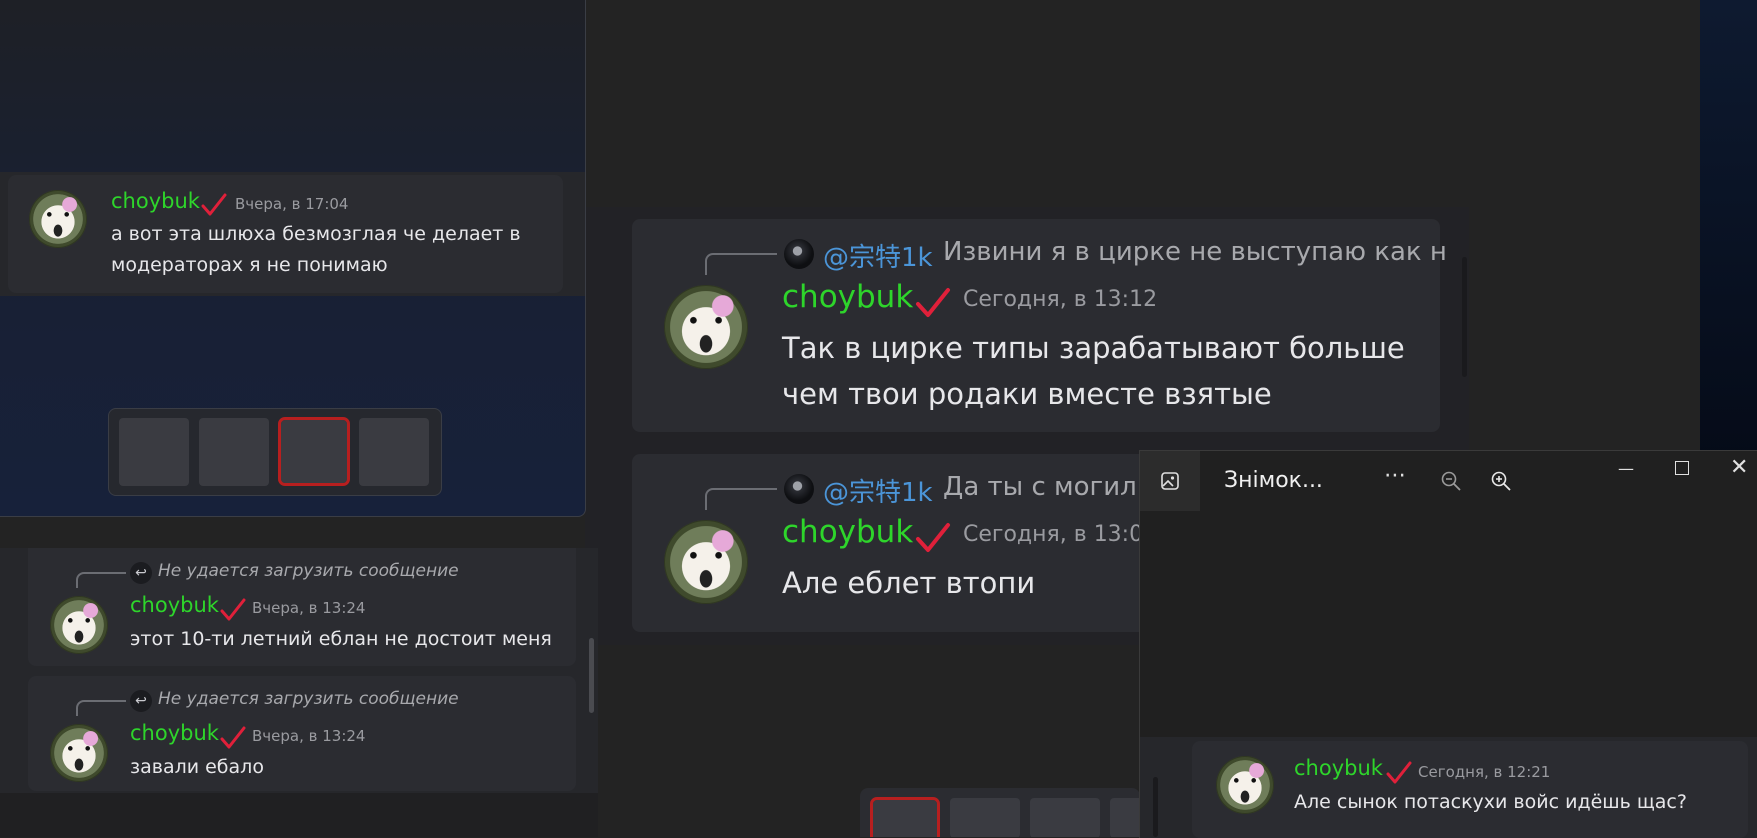 This screenshot has width=1757, height=838. What do you see at coordinates (1060, 534) in the screenshot?
I see `timestamp: Сегодня, в 13:08` at bounding box center [1060, 534].